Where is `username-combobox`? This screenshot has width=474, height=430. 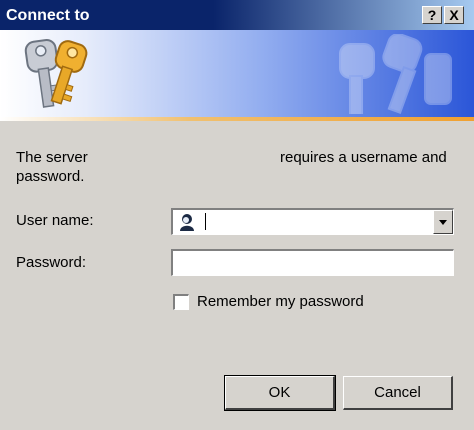 username-combobox is located at coordinates (312, 221).